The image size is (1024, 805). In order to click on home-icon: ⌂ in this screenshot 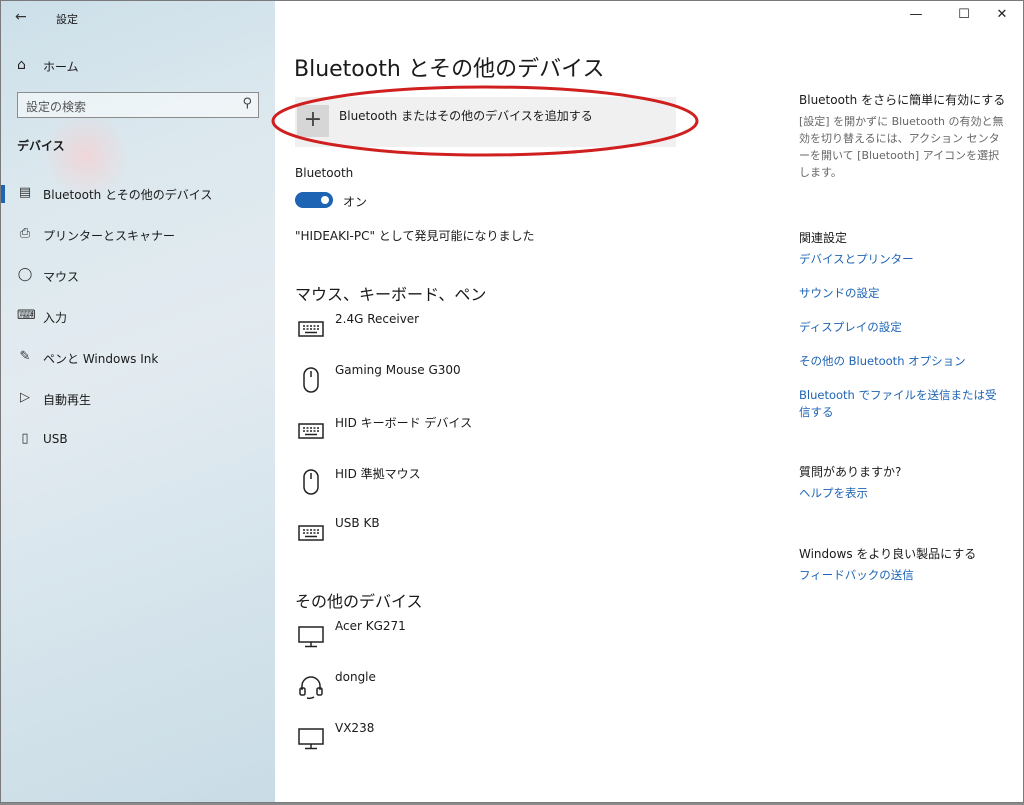, I will do `click(21, 65)`.